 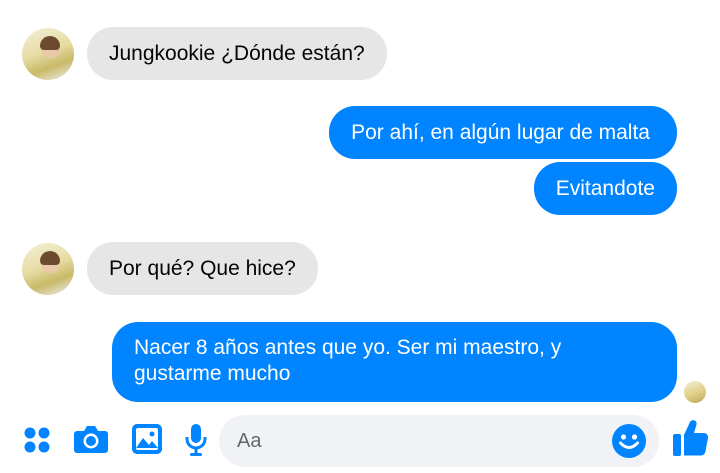 I want to click on message-text-line: gustarme mucho, so click(x=212, y=373).